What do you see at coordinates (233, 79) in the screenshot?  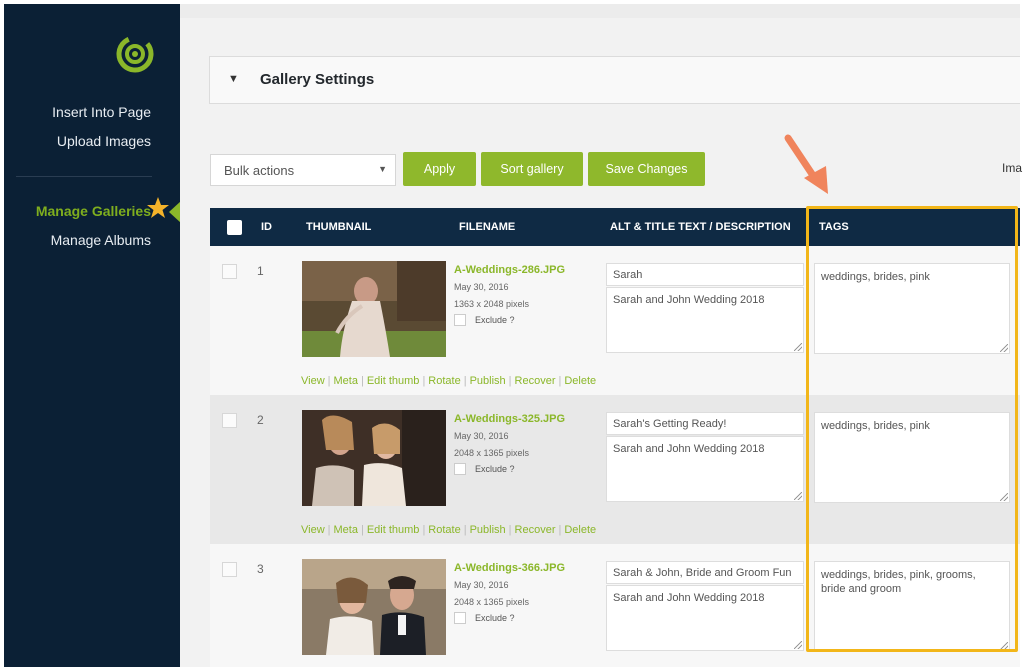 I see `caret-down-icon: ▼` at bounding box center [233, 79].